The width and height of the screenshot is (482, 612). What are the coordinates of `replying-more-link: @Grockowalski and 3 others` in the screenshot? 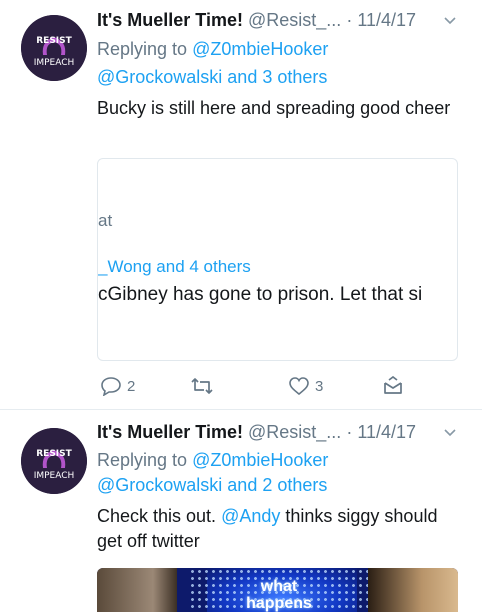 It's located at (212, 77).